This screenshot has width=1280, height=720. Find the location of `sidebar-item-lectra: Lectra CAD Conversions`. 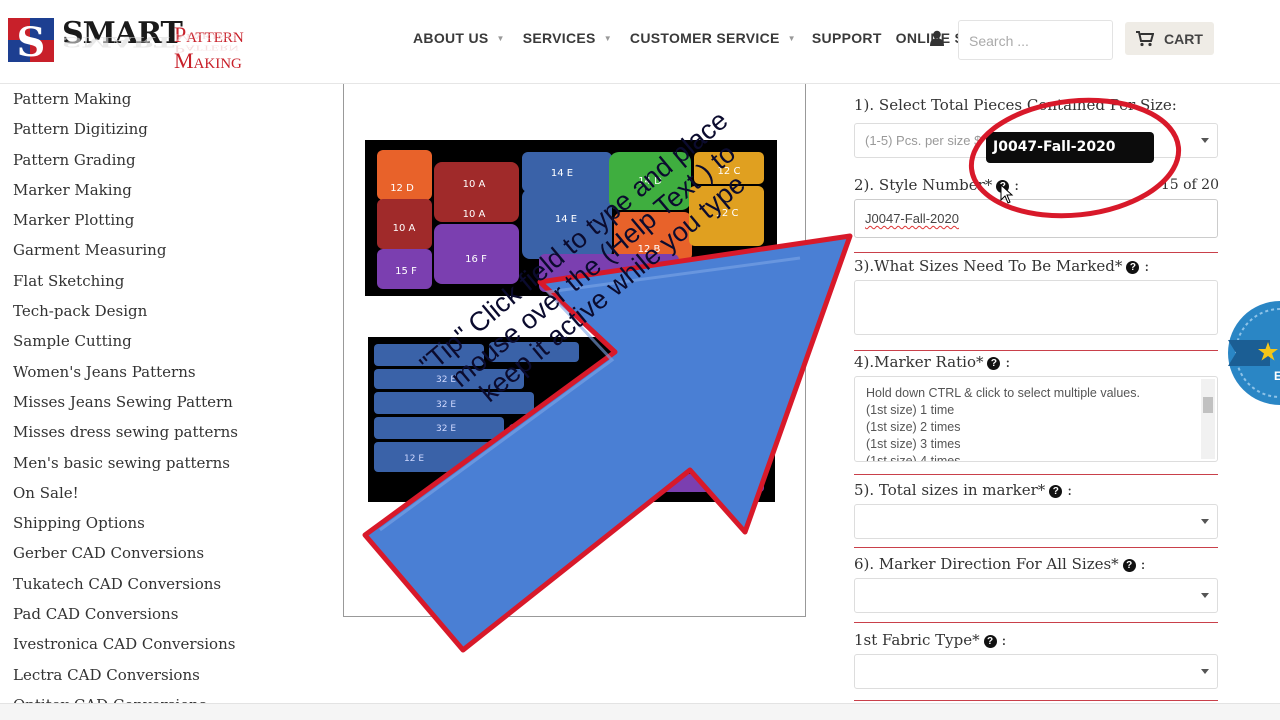

sidebar-item-lectra: Lectra CAD Conversions is located at coordinates (163, 679).